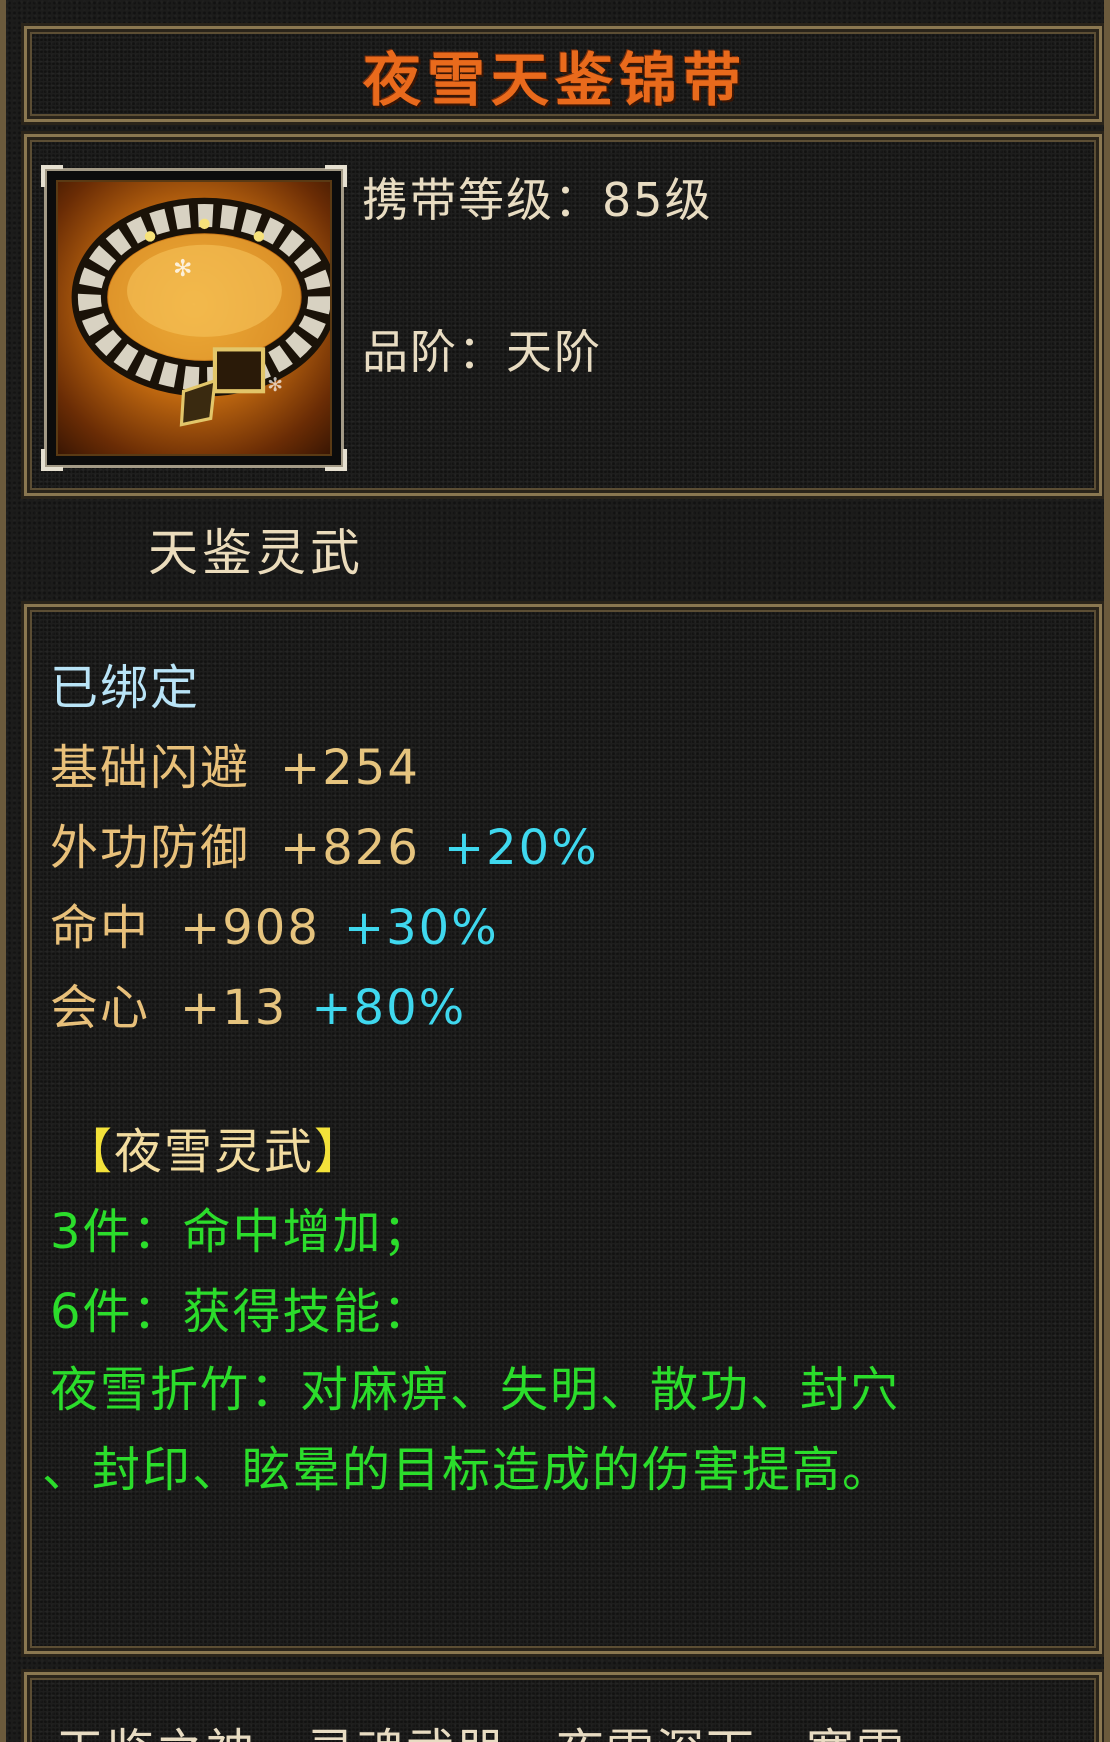 The height and width of the screenshot is (1742, 1110). What do you see at coordinates (554, 352) in the screenshot?
I see `item-grade-value: 天阶` at bounding box center [554, 352].